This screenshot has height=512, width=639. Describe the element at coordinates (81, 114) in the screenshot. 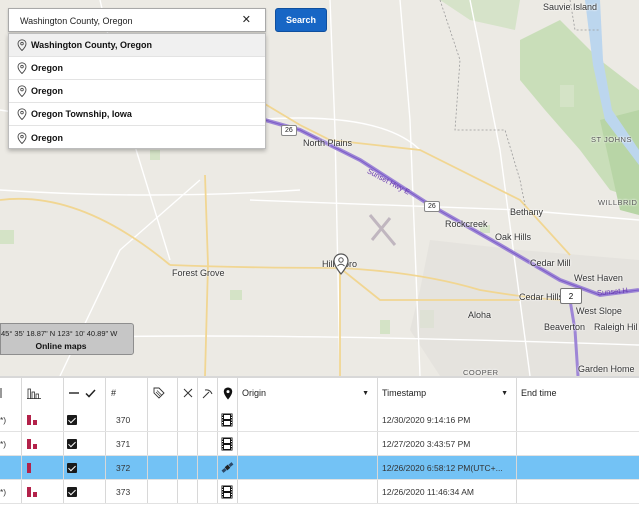

I see `suggestion-label: Oregon Township, Iowa` at that location.